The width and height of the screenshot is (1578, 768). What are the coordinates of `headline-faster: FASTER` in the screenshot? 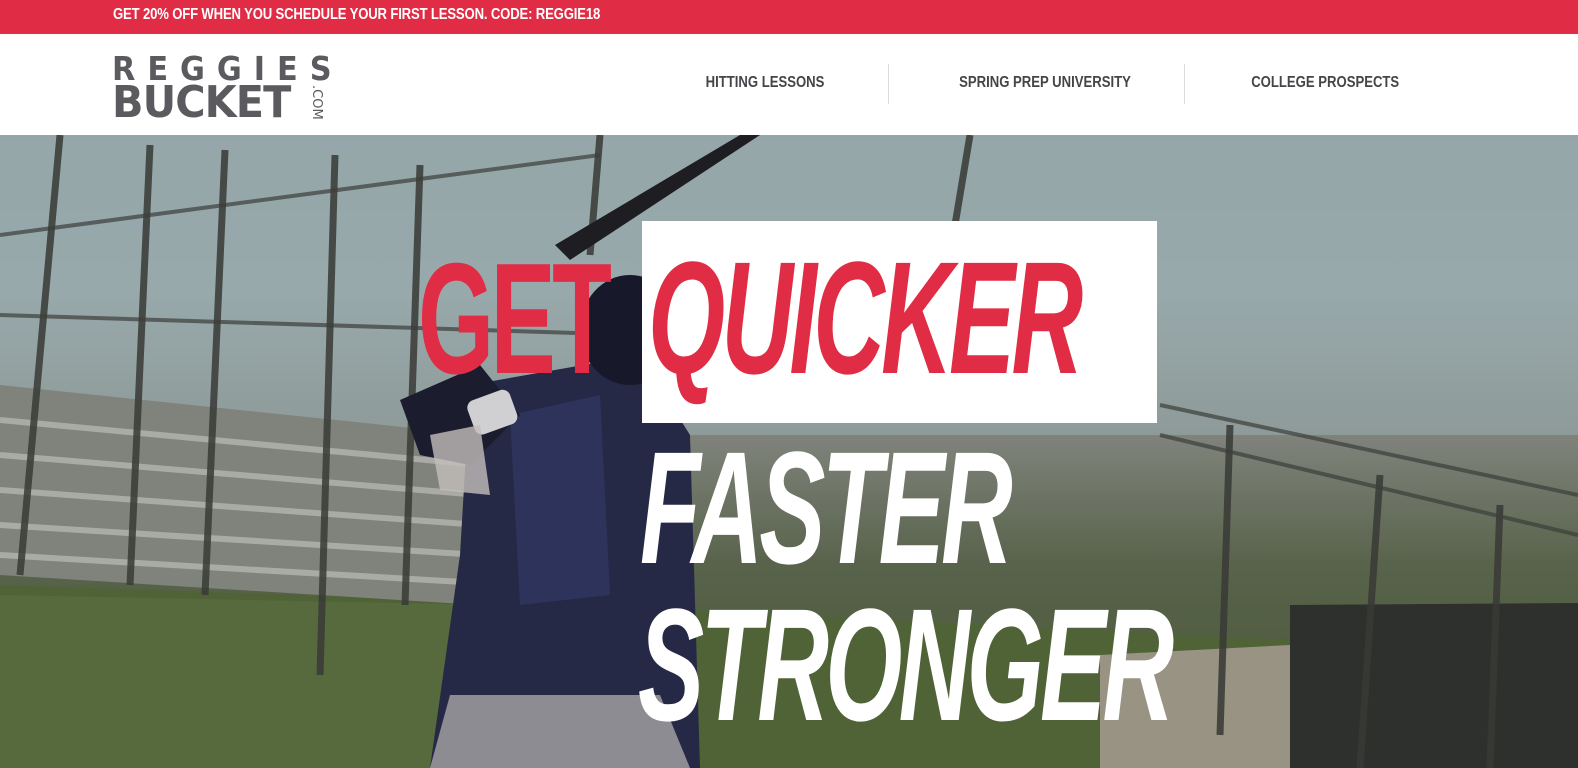 It's located at (826, 507).